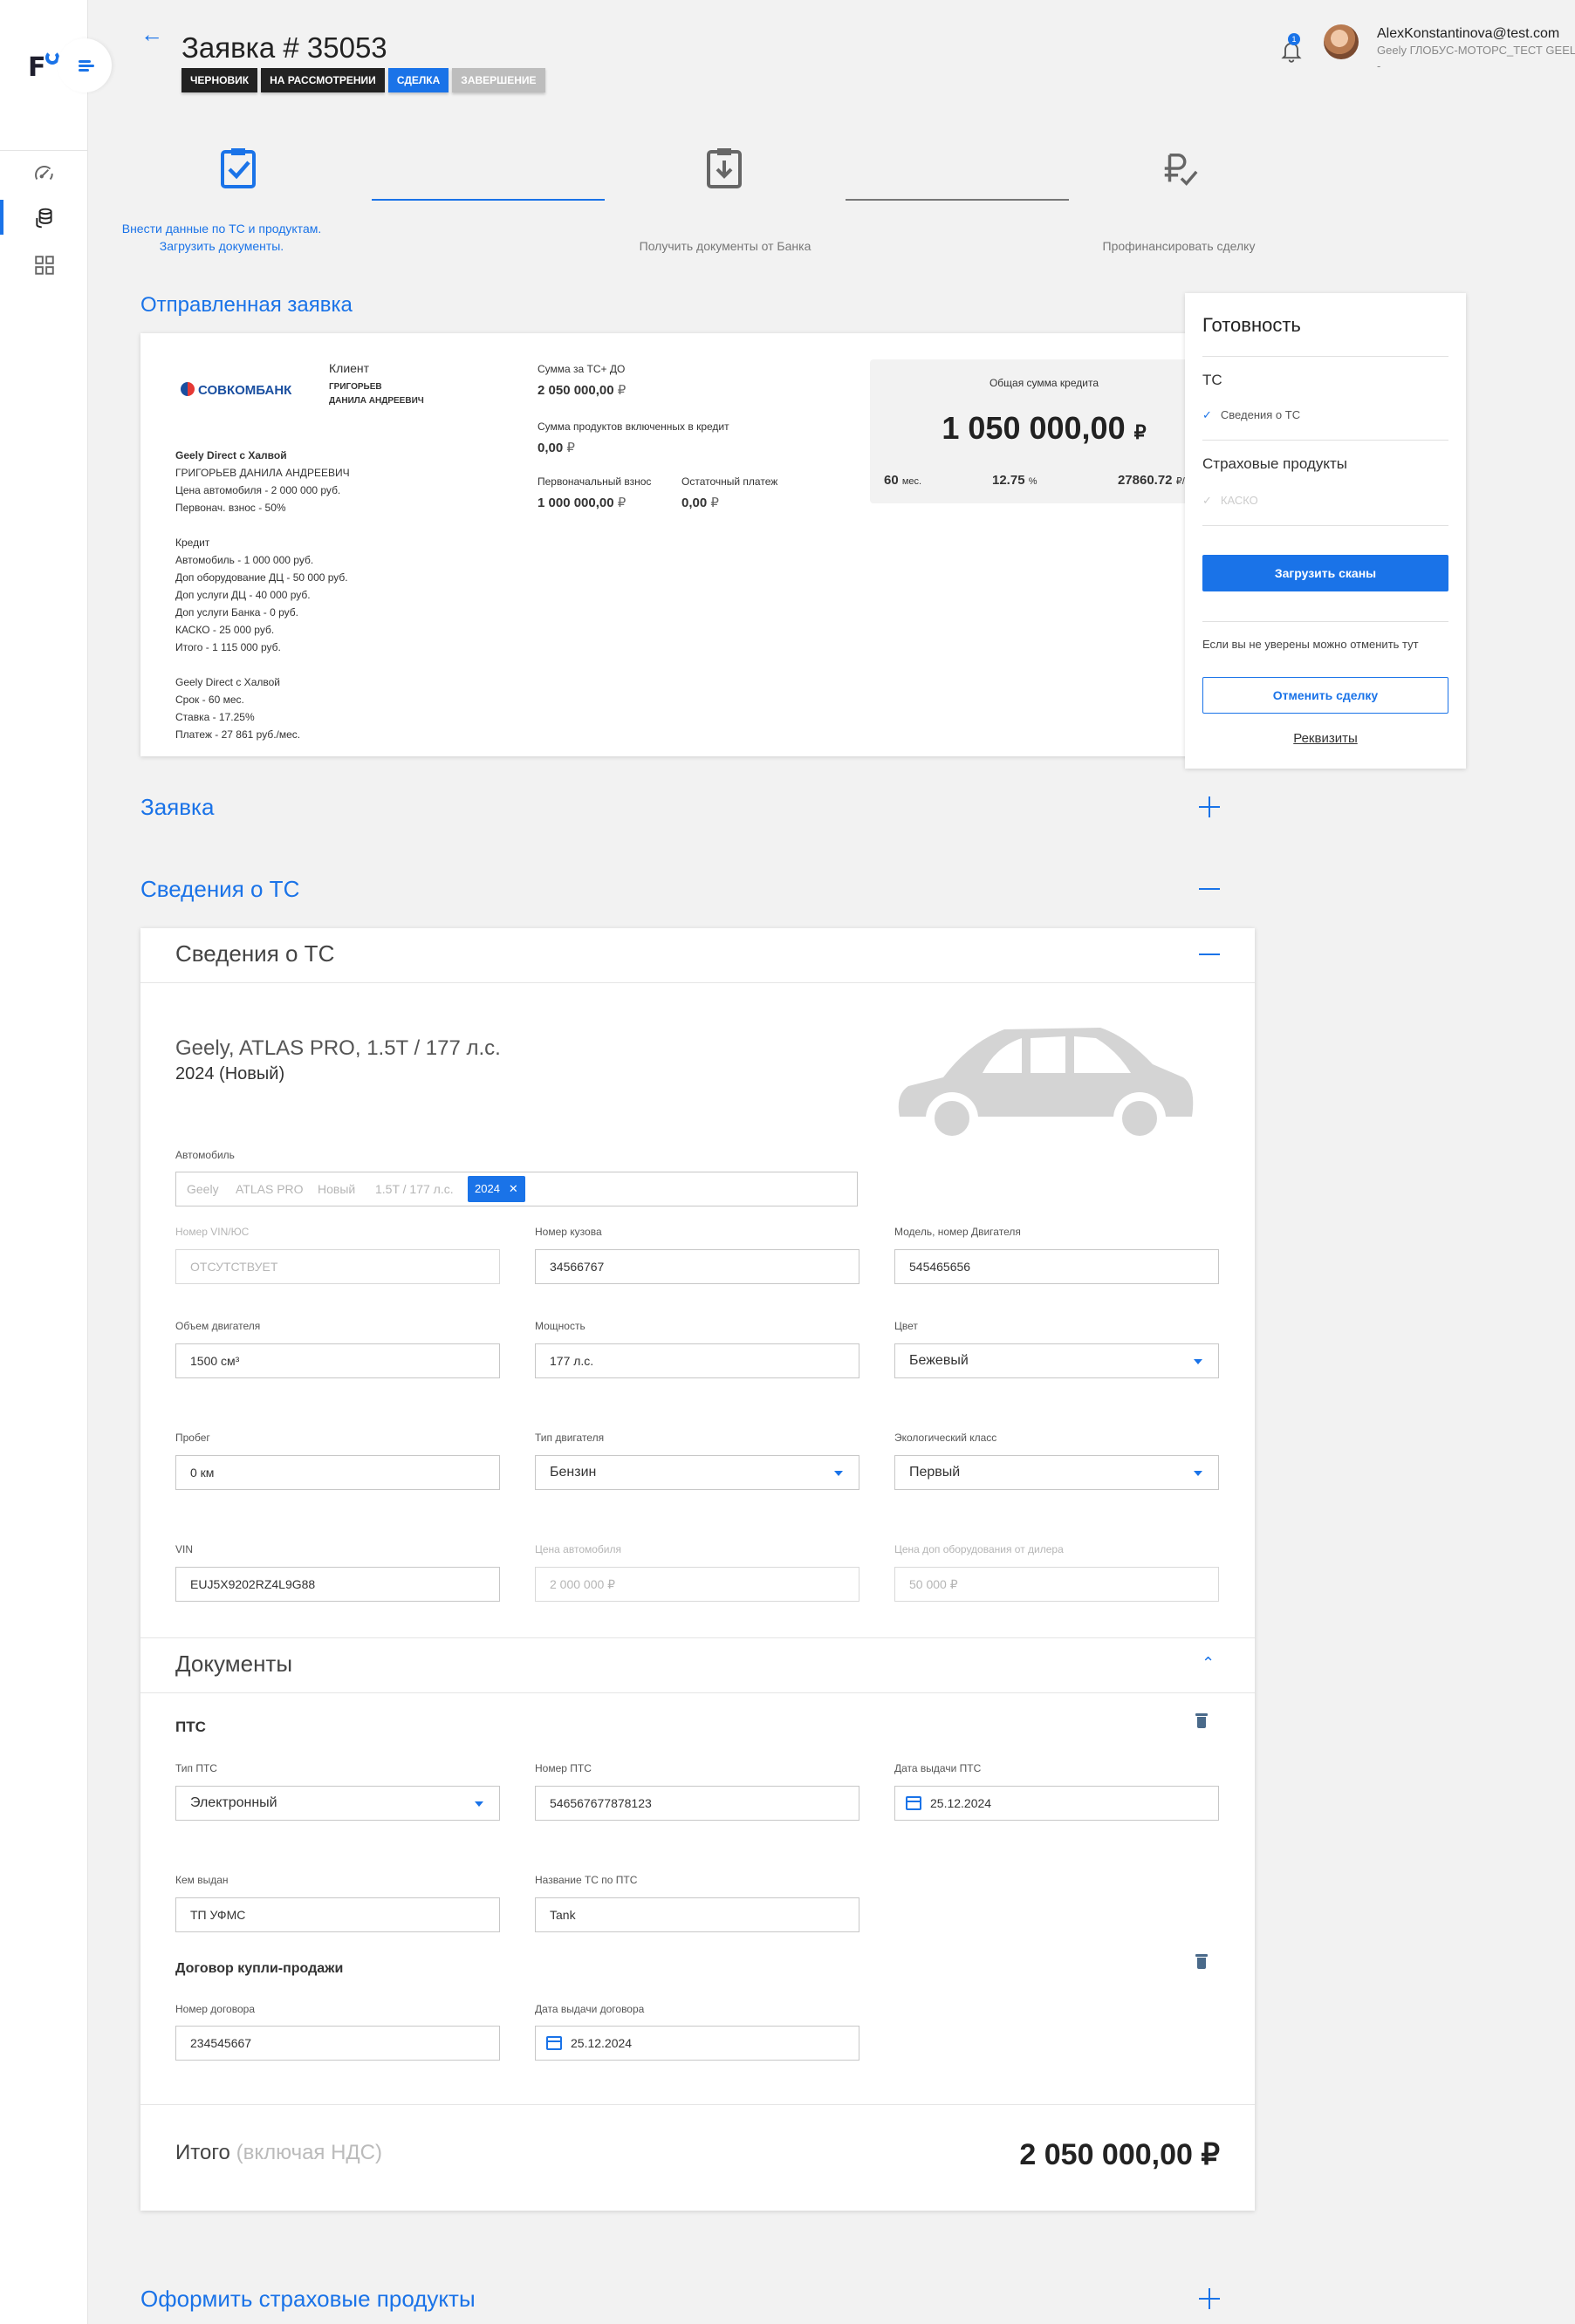 This screenshot has width=1575, height=2324. Describe the element at coordinates (1341, 42) in the screenshot. I see `avatar` at that location.